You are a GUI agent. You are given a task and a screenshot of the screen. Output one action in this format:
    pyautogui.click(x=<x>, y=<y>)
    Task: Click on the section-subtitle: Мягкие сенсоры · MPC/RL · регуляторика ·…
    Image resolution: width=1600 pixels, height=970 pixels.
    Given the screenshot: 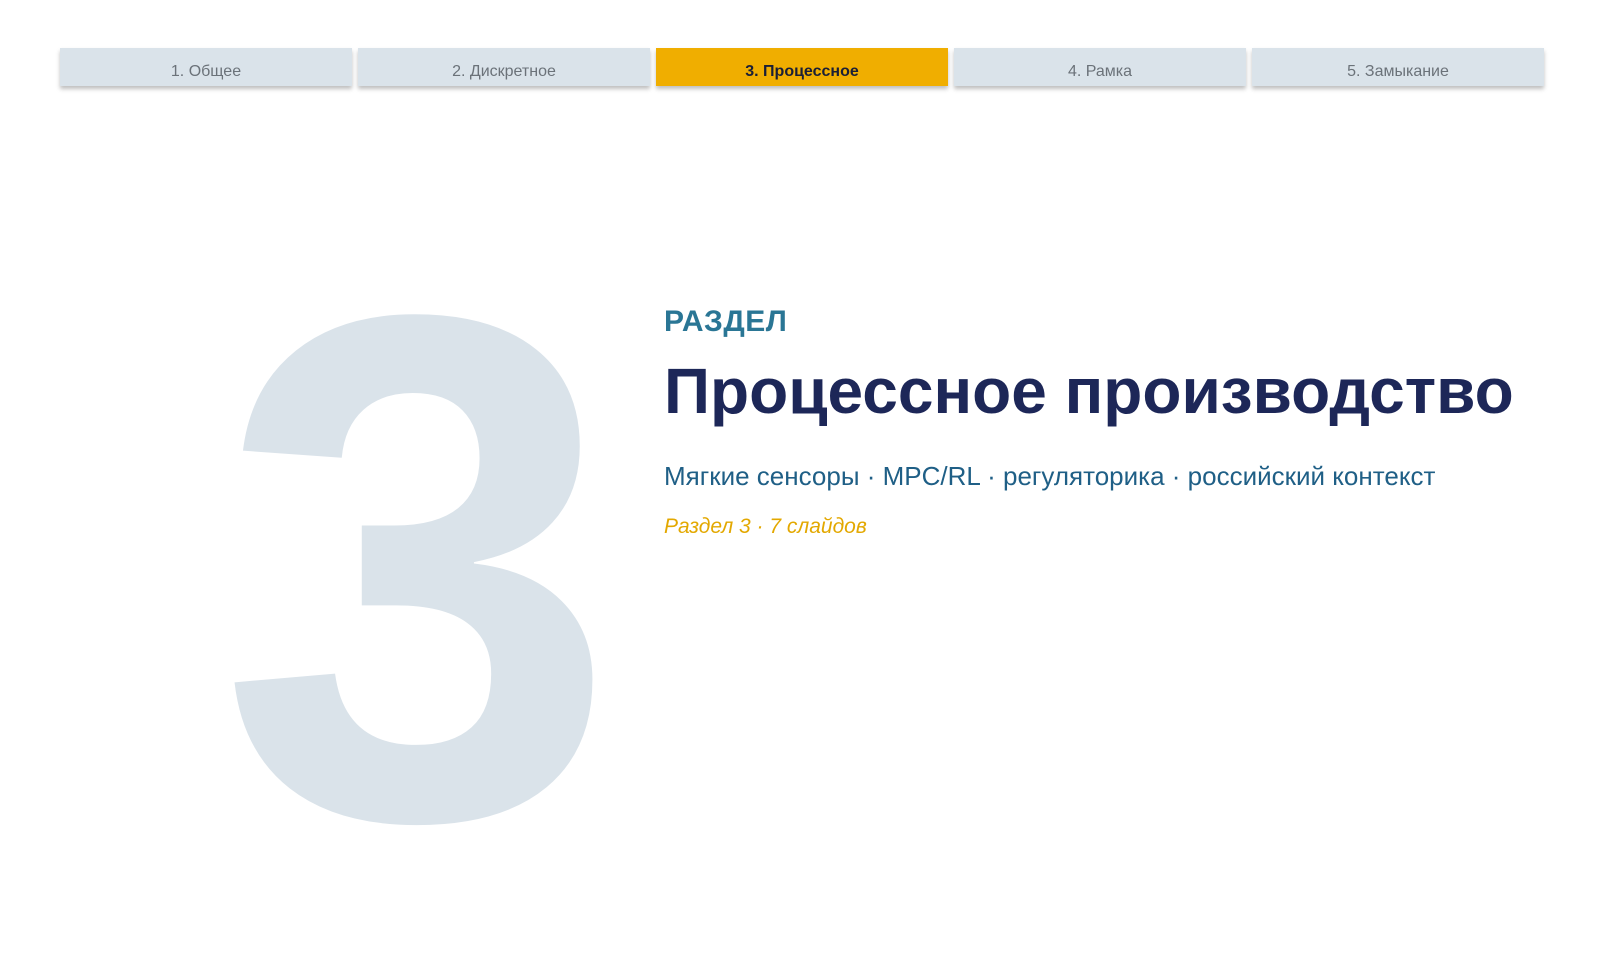 What is the action you would take?
    pyautogui.click(x=1050, y=476)
    